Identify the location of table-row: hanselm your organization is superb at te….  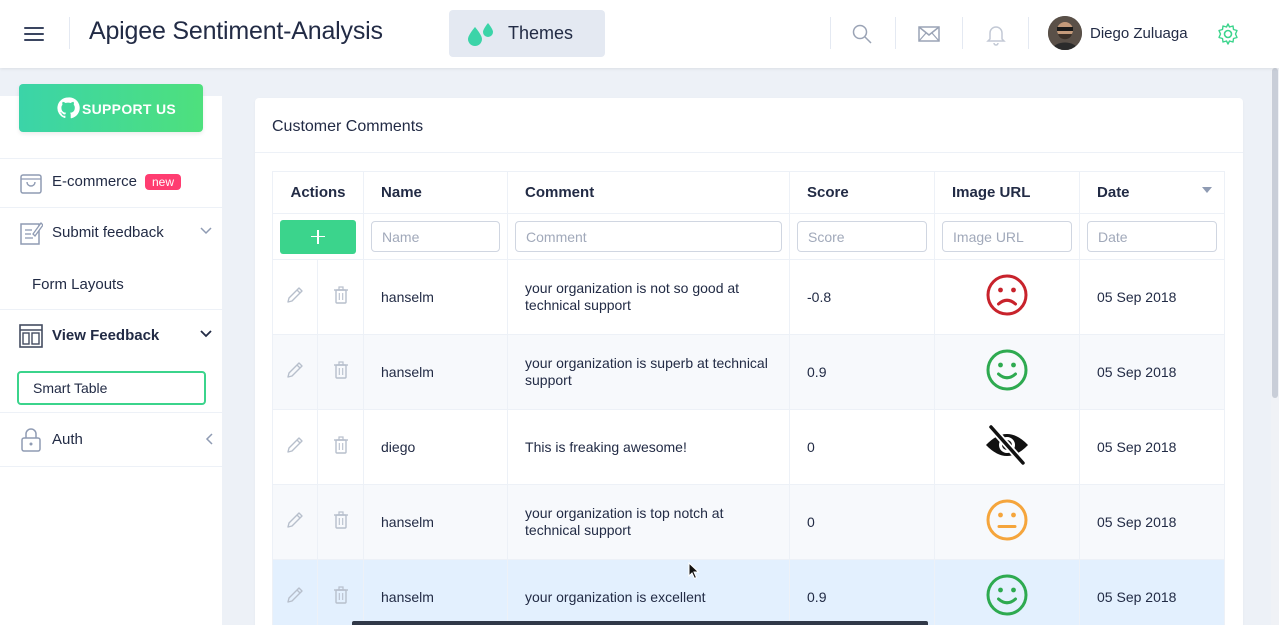
(749, 372).